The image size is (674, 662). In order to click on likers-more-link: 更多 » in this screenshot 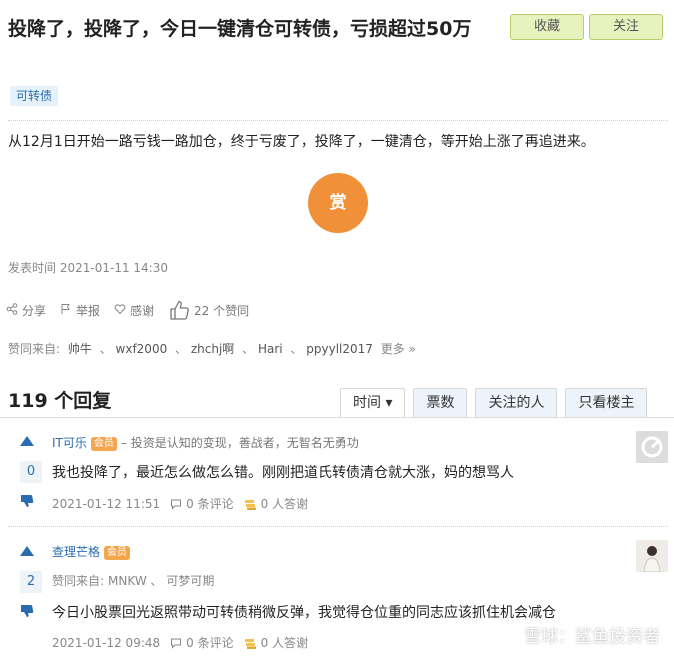, I will do `click(398, 349)`.